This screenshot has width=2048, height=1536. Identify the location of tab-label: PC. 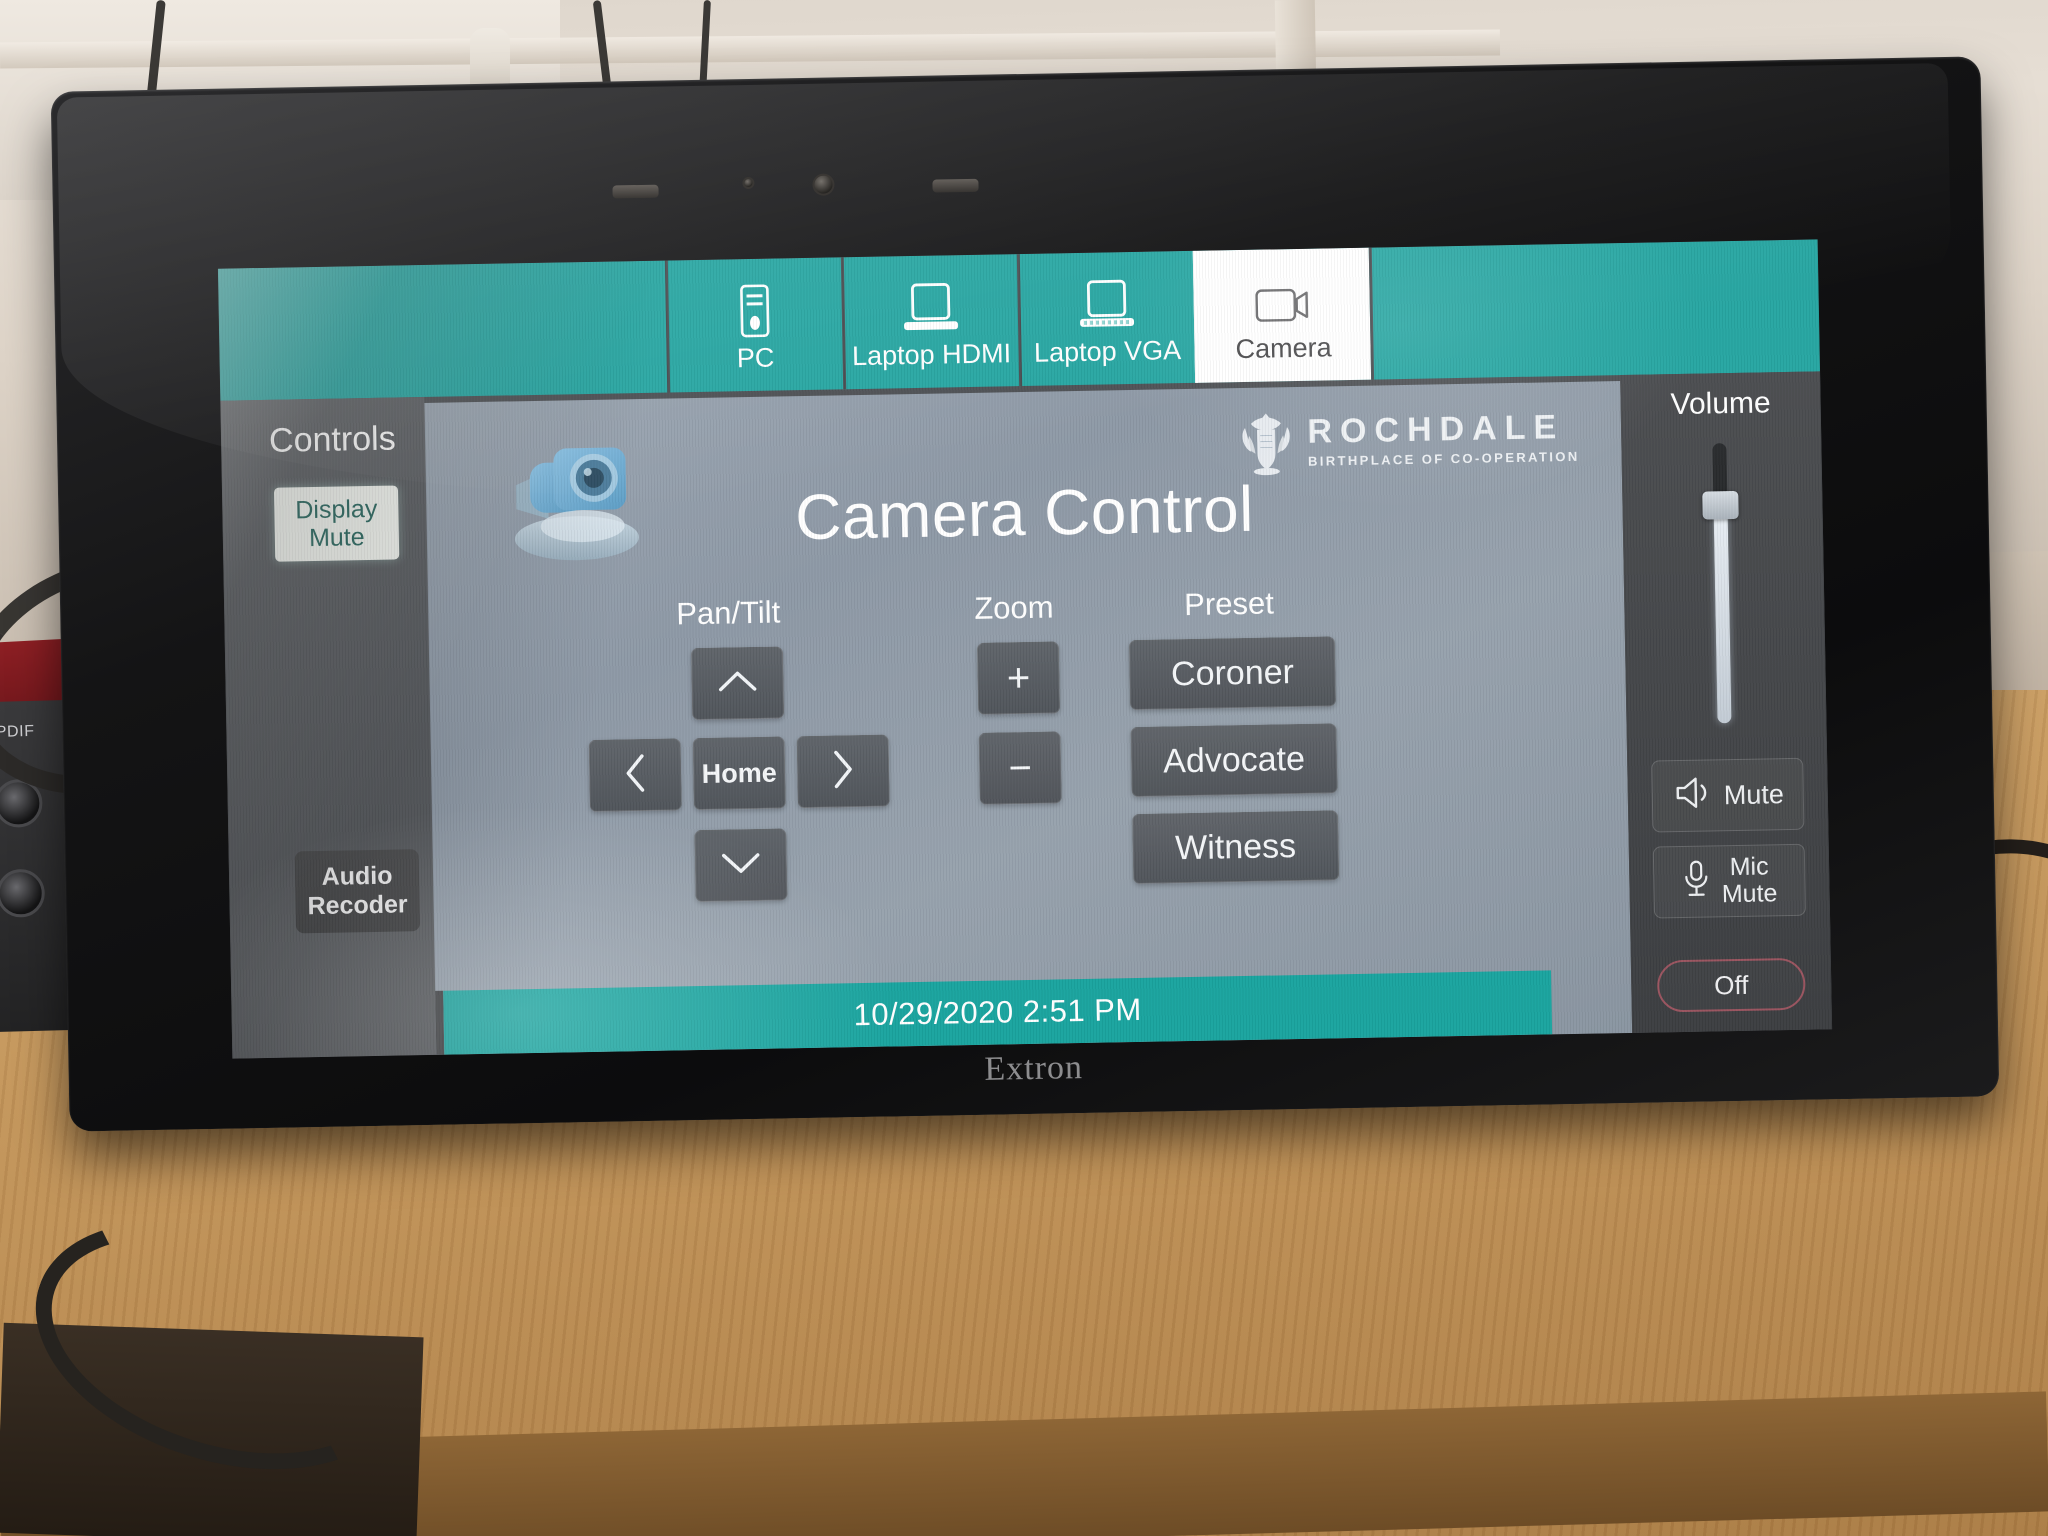
(755, 357).